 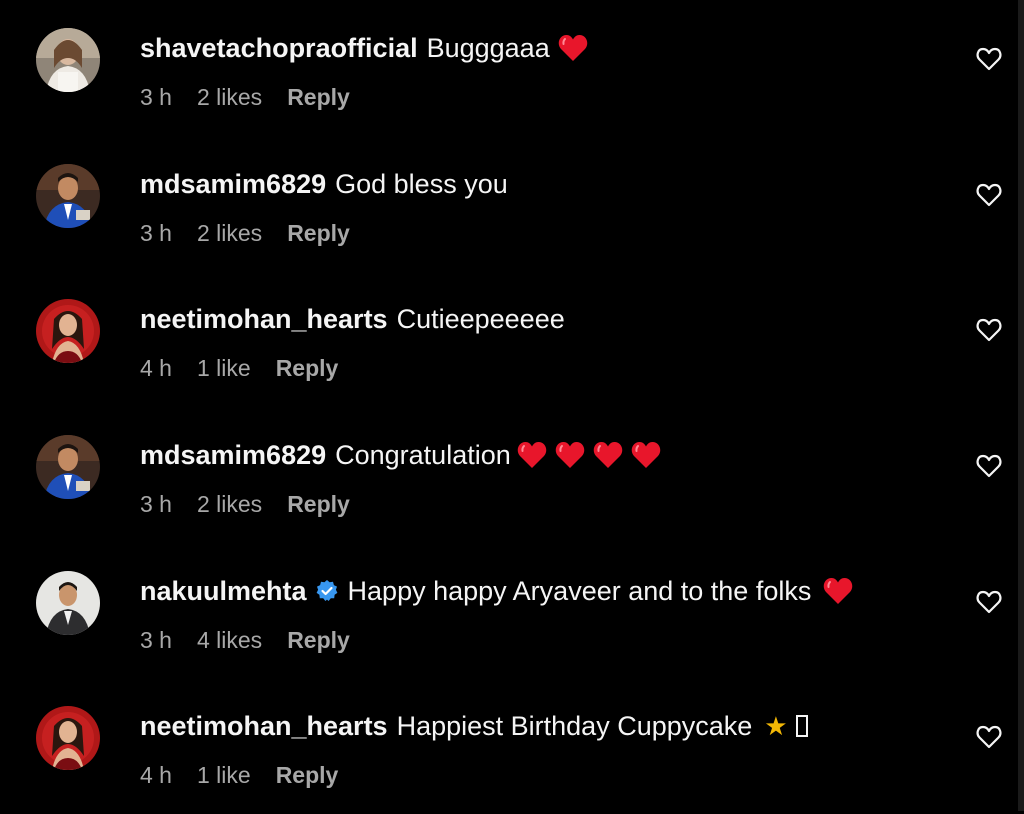 I want to click on comment-username: shavetachopraofficial, so click(x=279, y=48).